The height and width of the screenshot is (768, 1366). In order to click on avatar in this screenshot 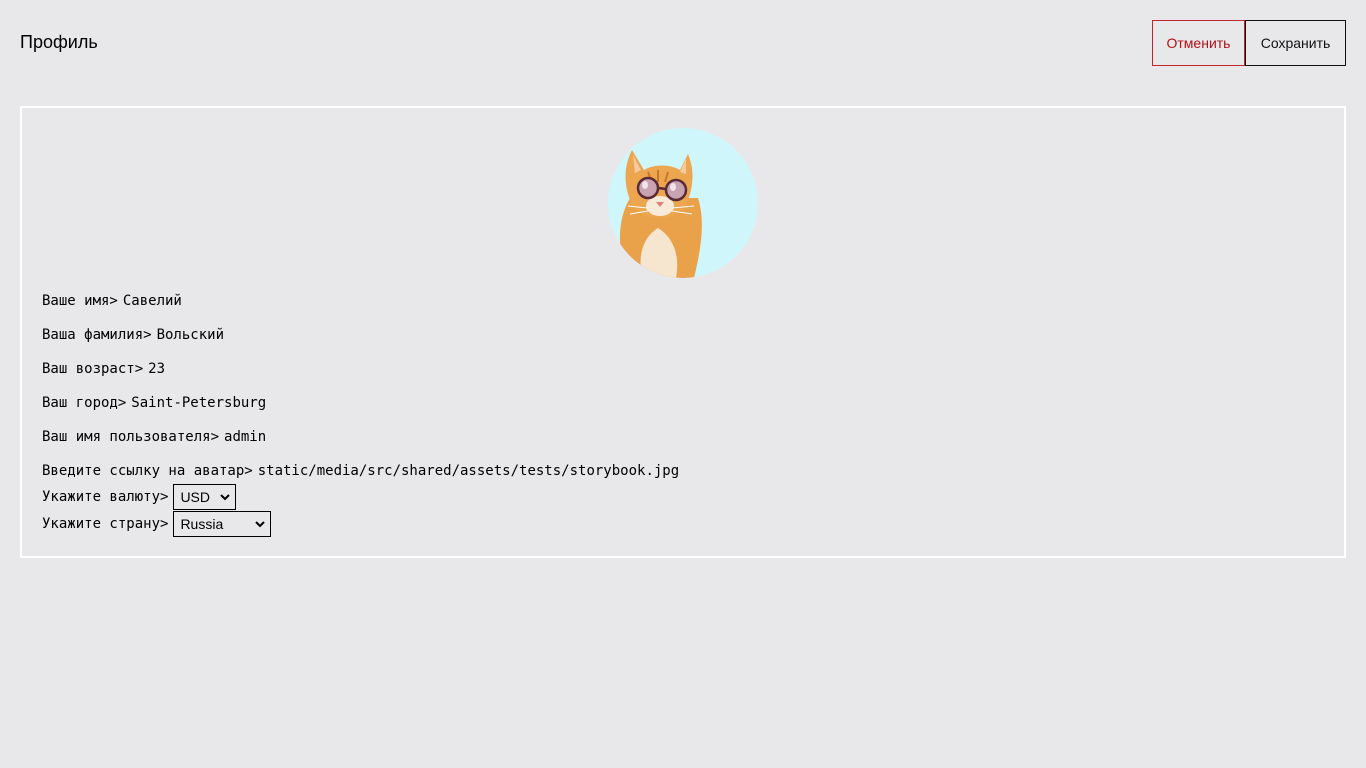, I will do `click(683, 203)`.